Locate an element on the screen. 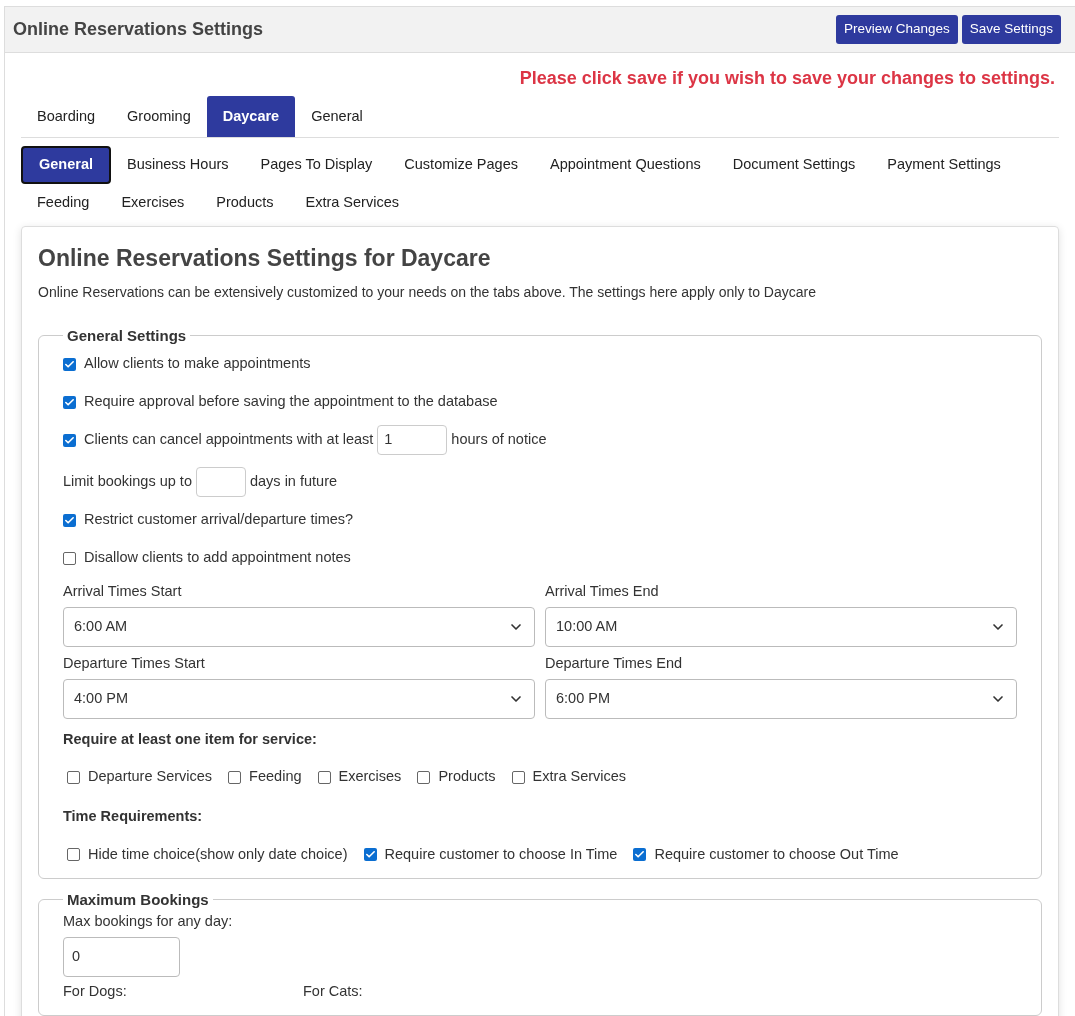 The width and height of the screenshot is (1075, 1016). sub-tab: Products is located at coordinates (245, 203).